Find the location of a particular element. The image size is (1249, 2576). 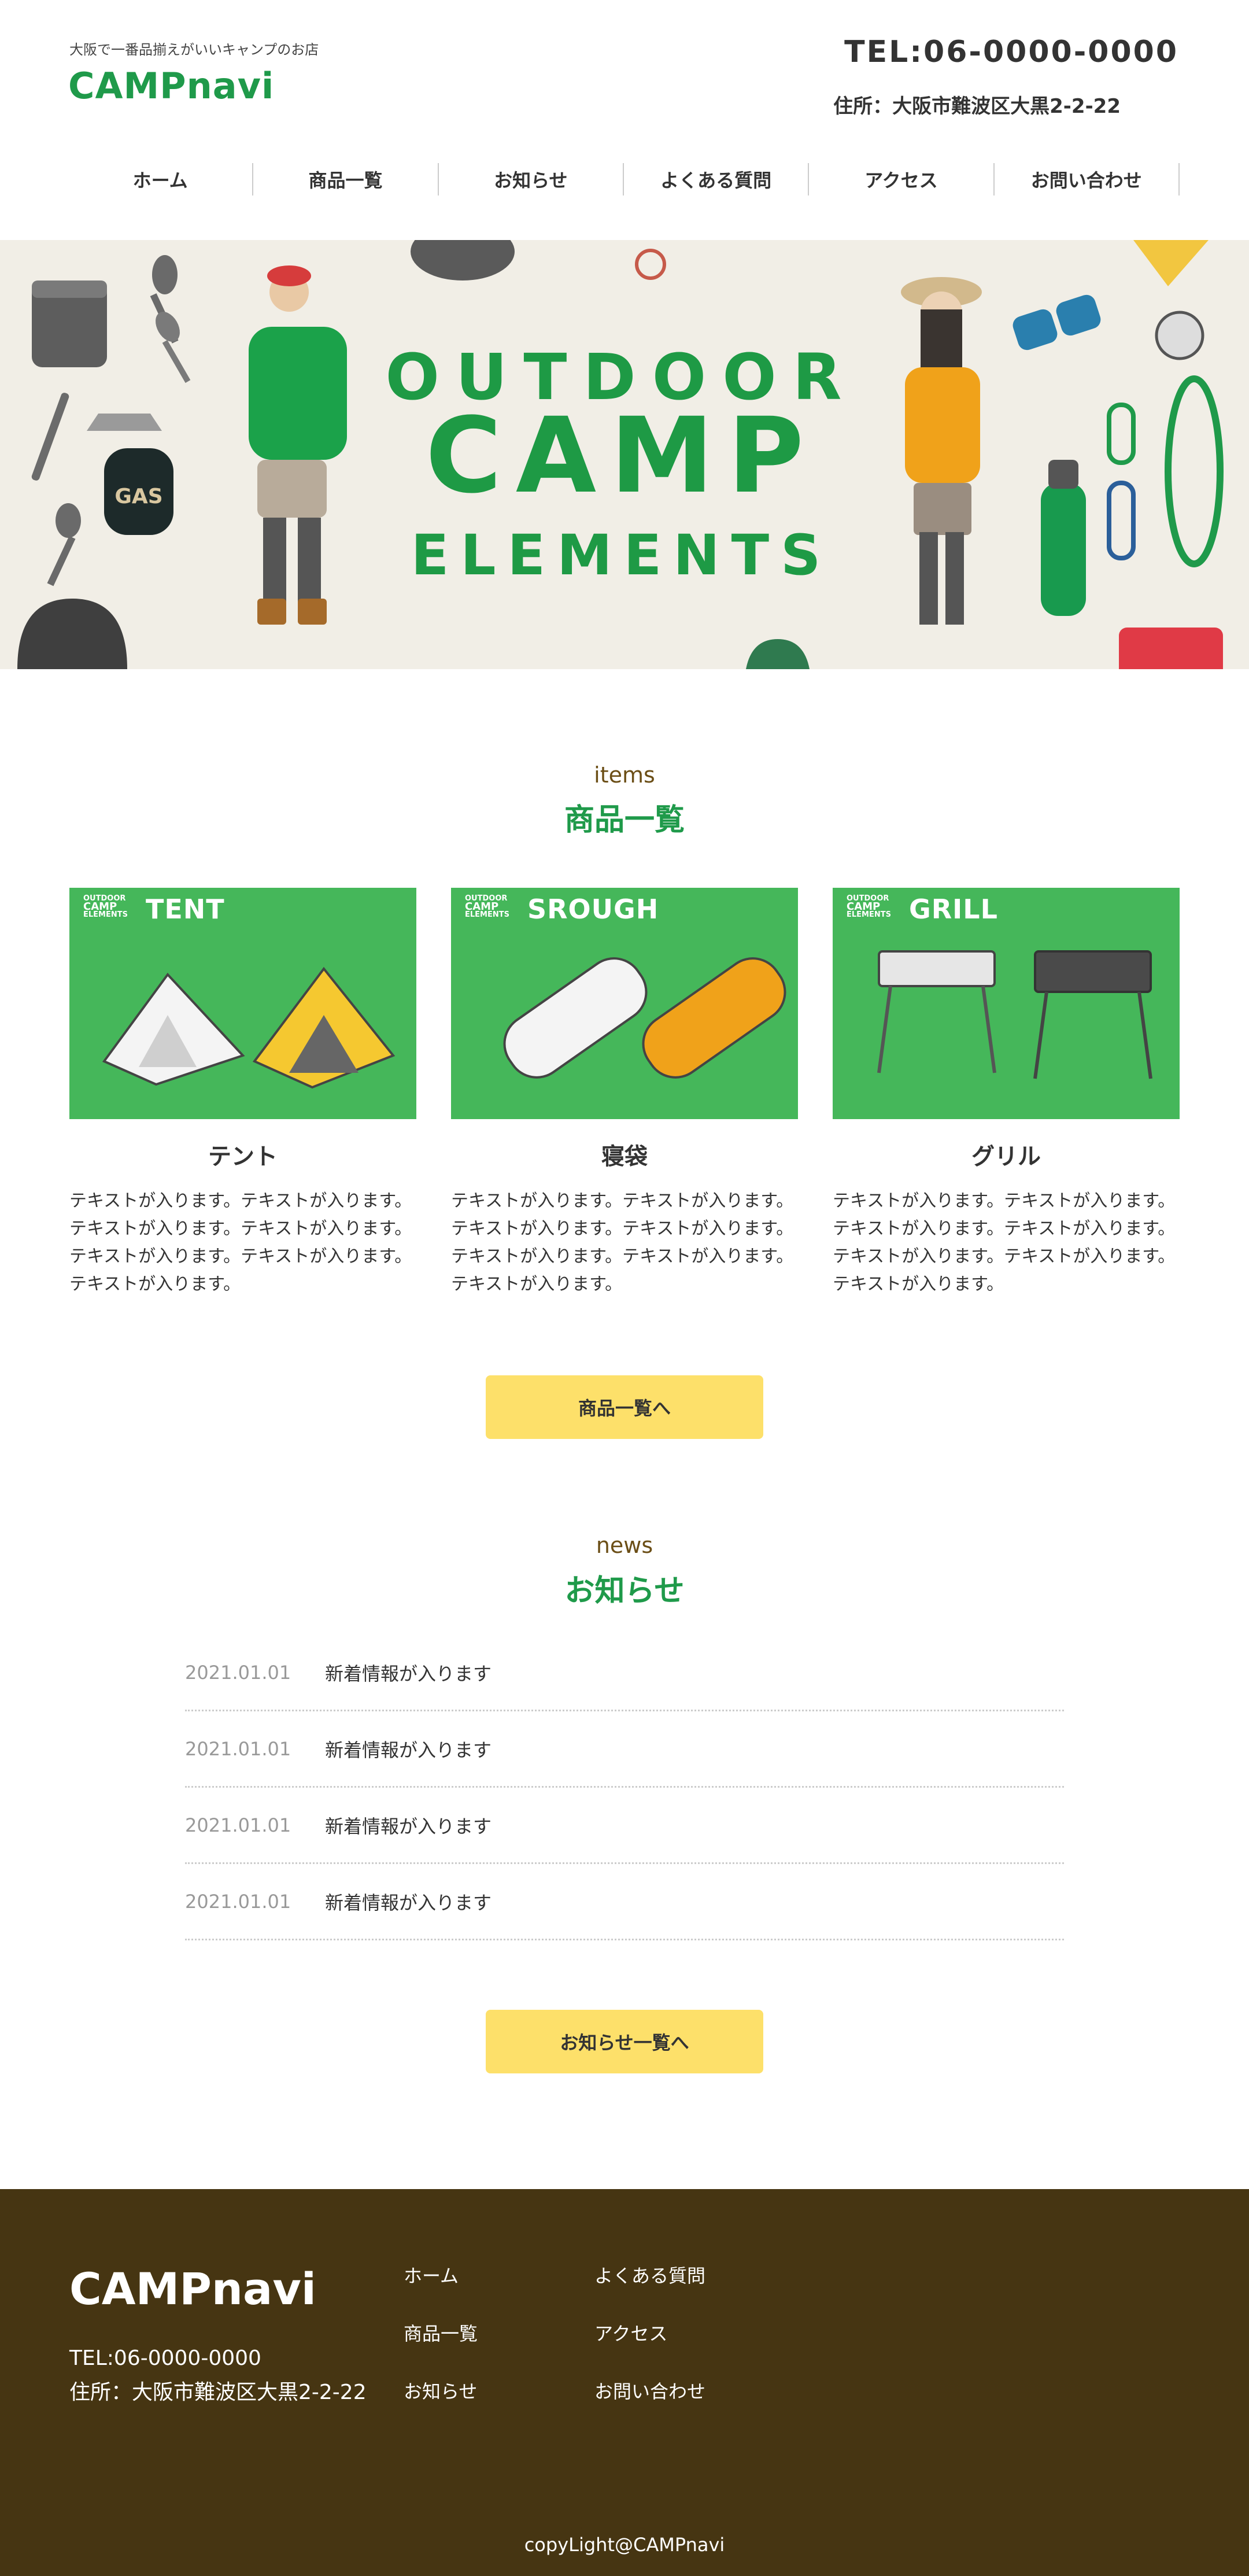

footer-address: 住所：大阪市難波区大黒2-2-22 is located at coordinates (218, 2392).